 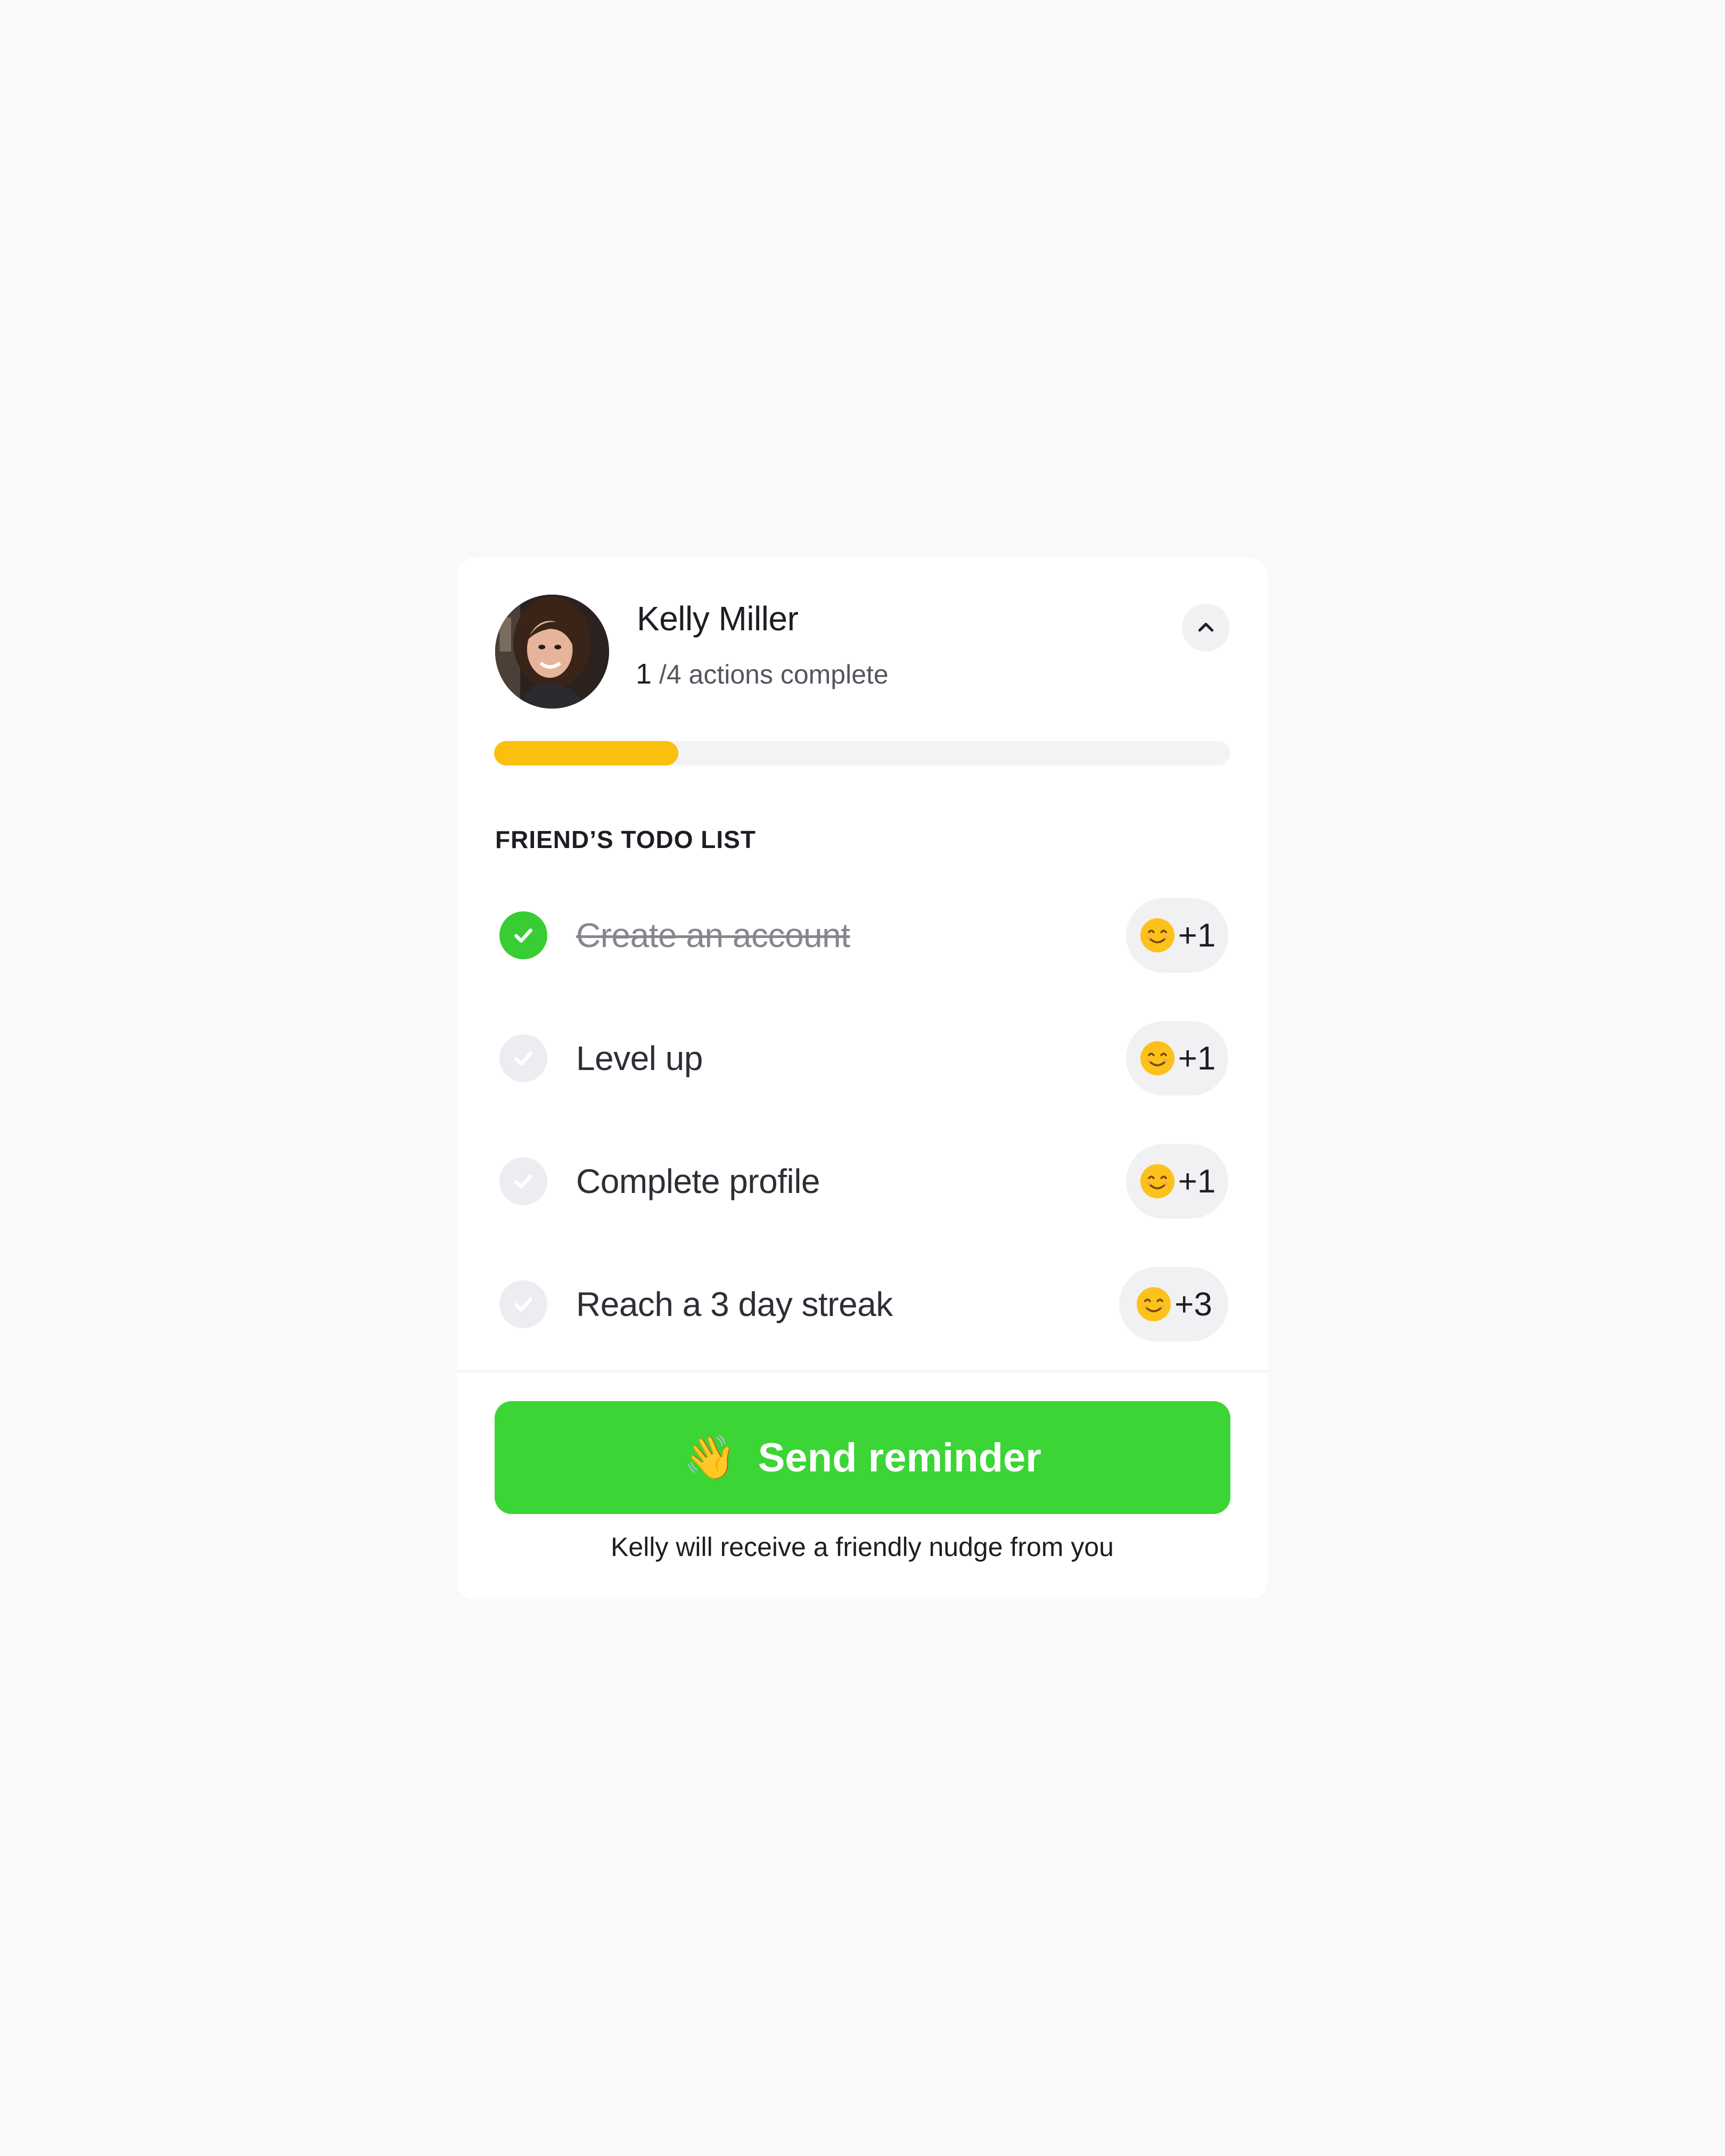 I want to click on todo-item: Complete profile +1, so click(x=863, y=1181).